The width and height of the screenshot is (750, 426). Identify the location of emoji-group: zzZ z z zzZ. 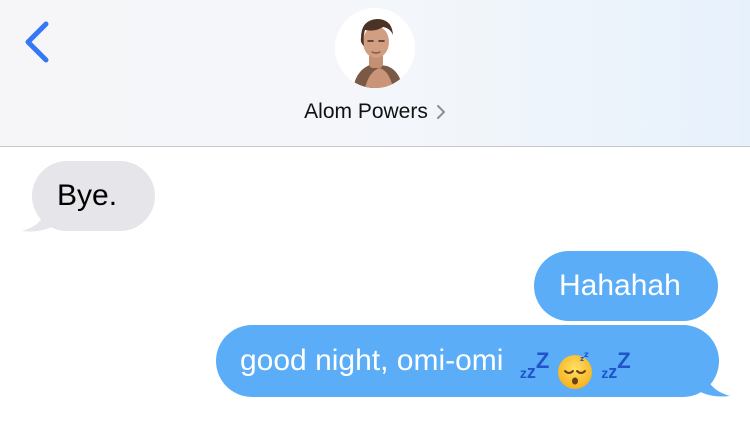
(575, 369).